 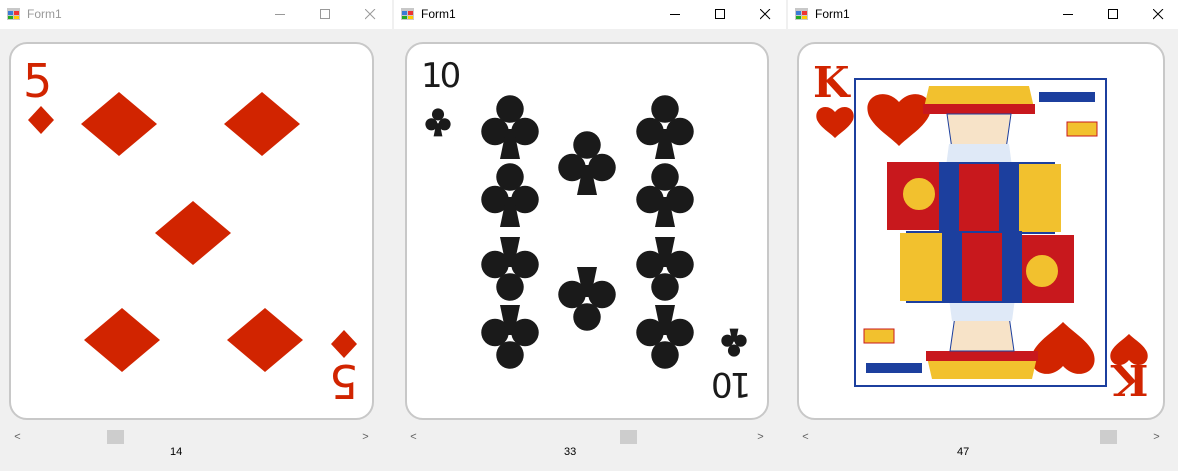 What do you see at coordinates (570, 452) in the screenshot?
I see `scroll-value-label: 33` at bounding box center [570, 452].